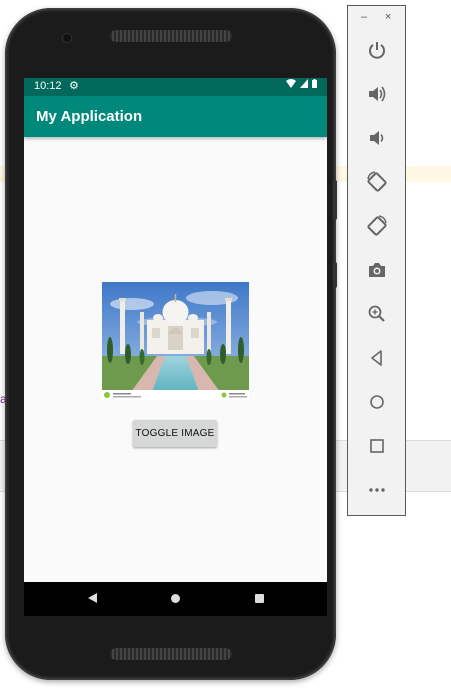  I want to click on wifi-icon, so click(293, 84).